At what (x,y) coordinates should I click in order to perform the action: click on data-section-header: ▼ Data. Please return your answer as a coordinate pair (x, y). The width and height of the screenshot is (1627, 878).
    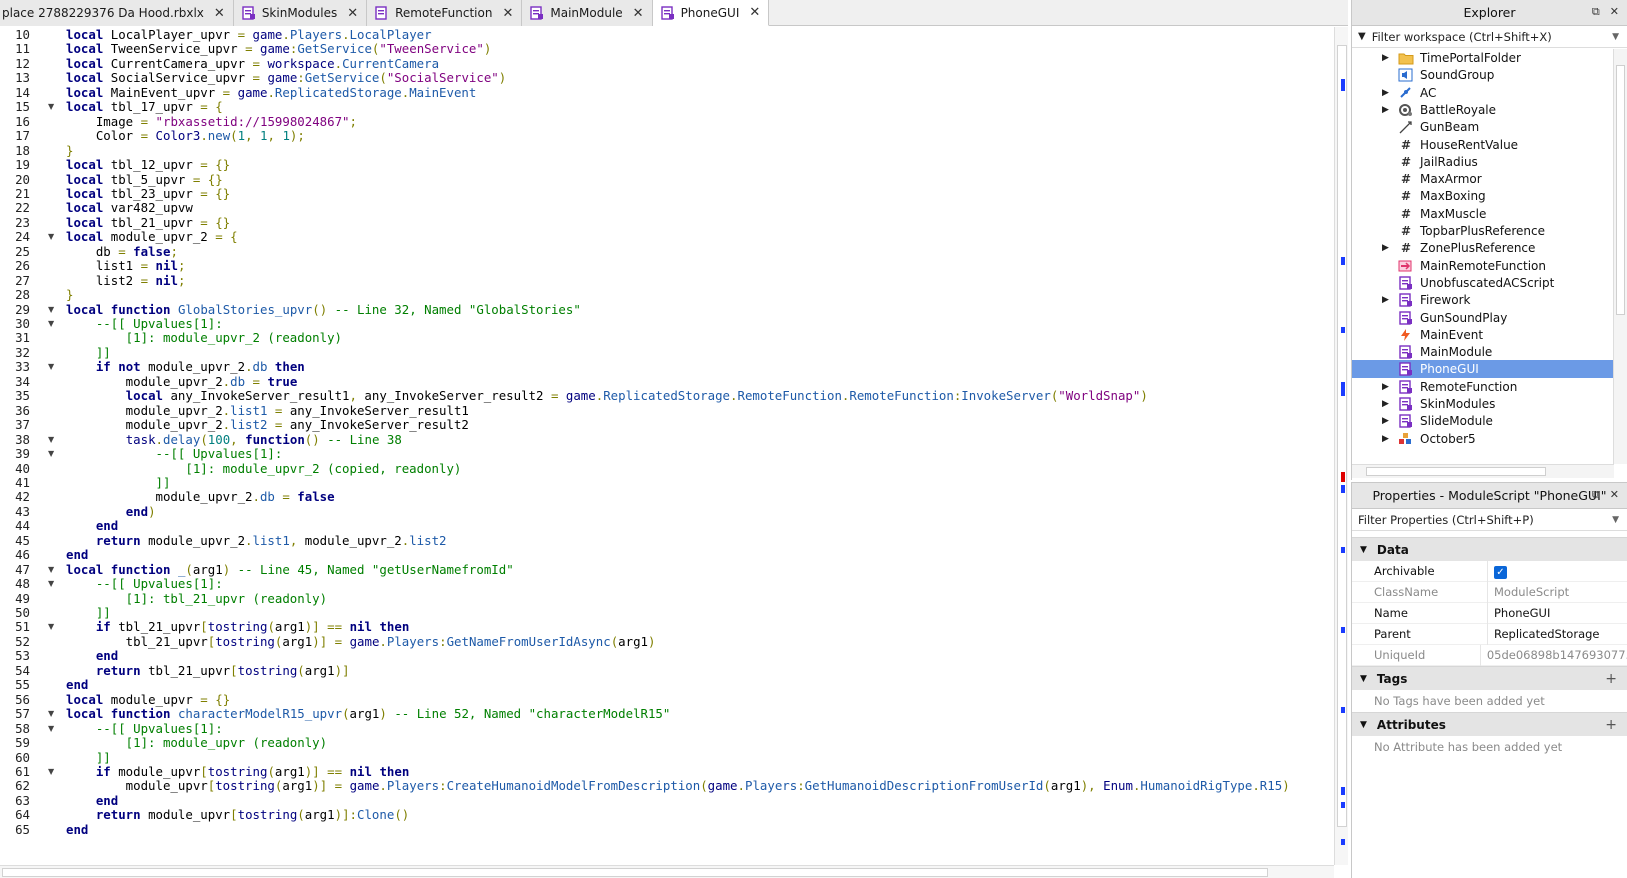
    Looking at the image, I should click on (1489, 549).